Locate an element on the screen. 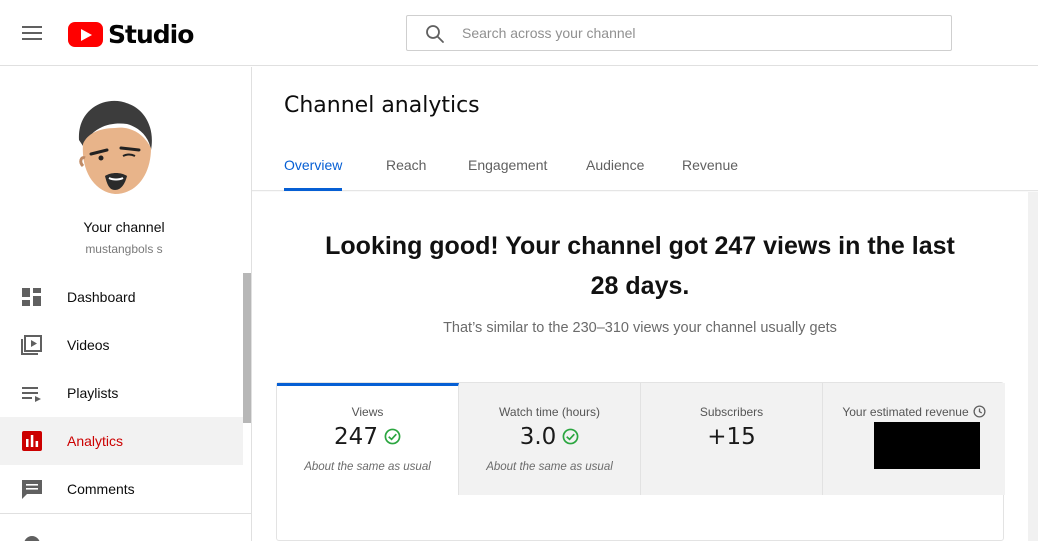 This screenshot has height=541, width=1038. metric-value: 3.0 is located at coordinates (538, 437).